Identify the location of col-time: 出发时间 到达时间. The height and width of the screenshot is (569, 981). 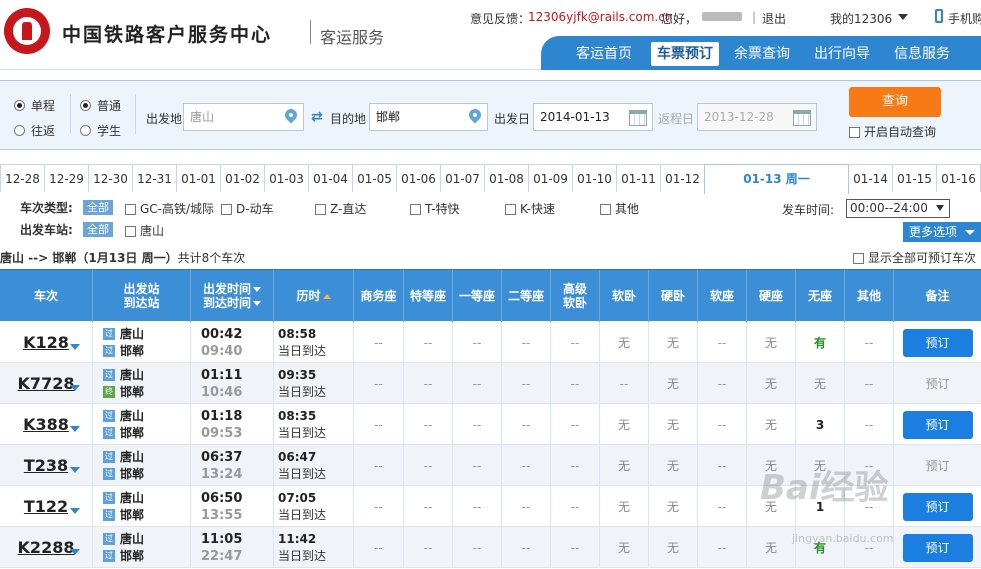
(232, 296).